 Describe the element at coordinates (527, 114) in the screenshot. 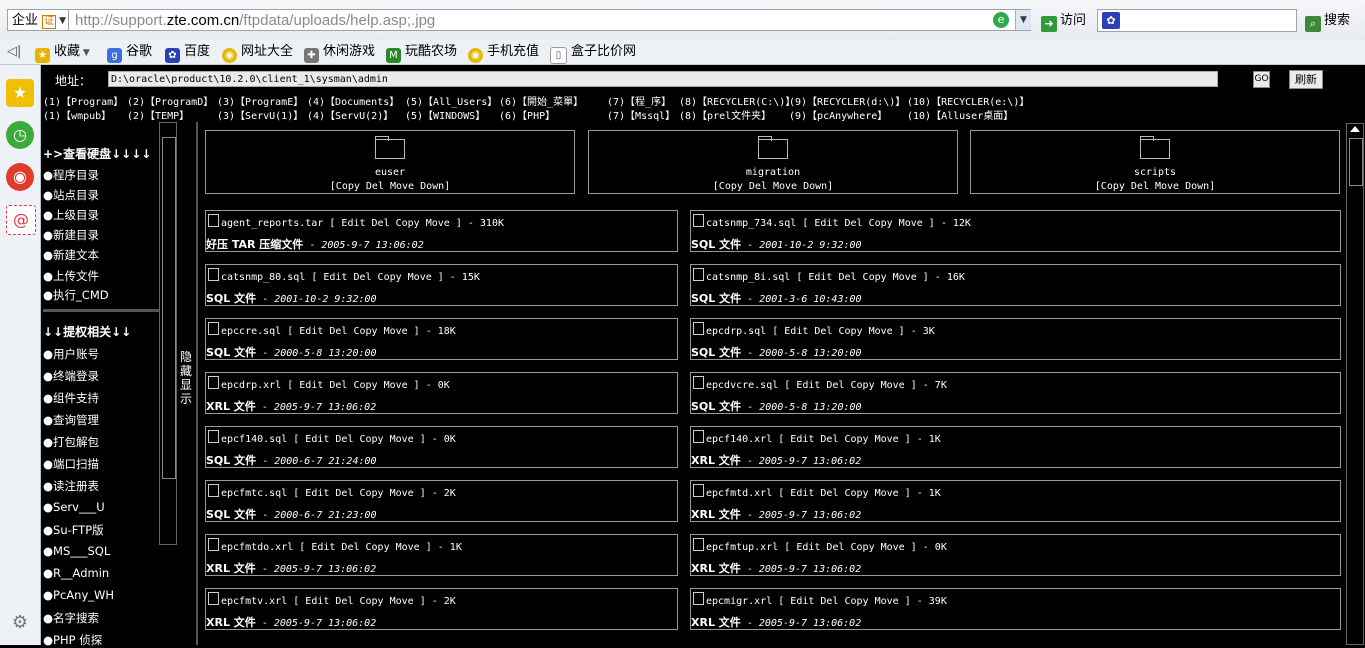

I see `quick-link: (6)【PHP】` at that location.